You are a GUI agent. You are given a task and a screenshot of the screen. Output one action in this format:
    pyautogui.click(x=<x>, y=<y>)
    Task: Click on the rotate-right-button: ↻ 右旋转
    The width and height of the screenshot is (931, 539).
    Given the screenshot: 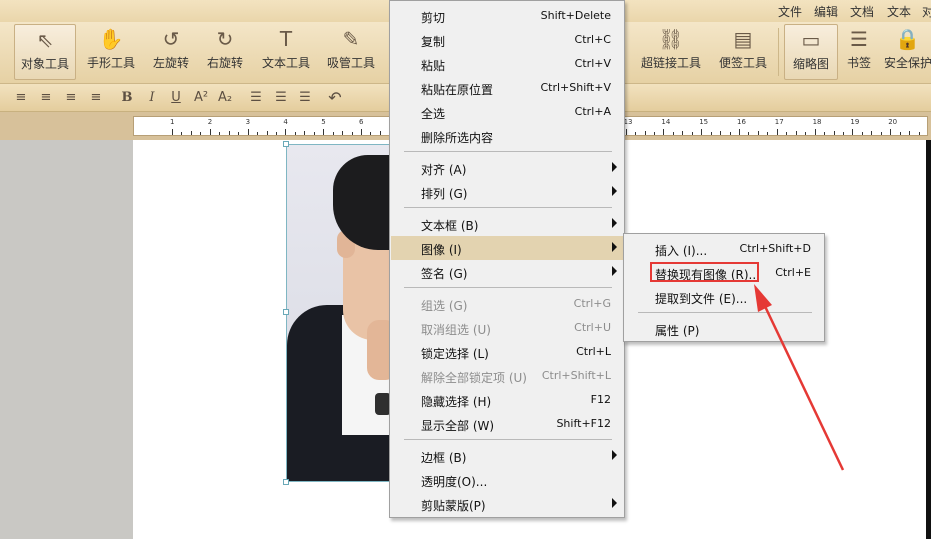 What is the action you would take?
    pyautogui.click(x=225, y=52)
    